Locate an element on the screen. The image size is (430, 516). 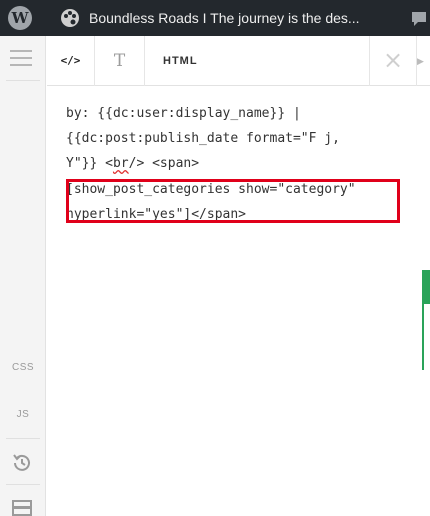
close-icon: × is located at coordinates (393, 61).